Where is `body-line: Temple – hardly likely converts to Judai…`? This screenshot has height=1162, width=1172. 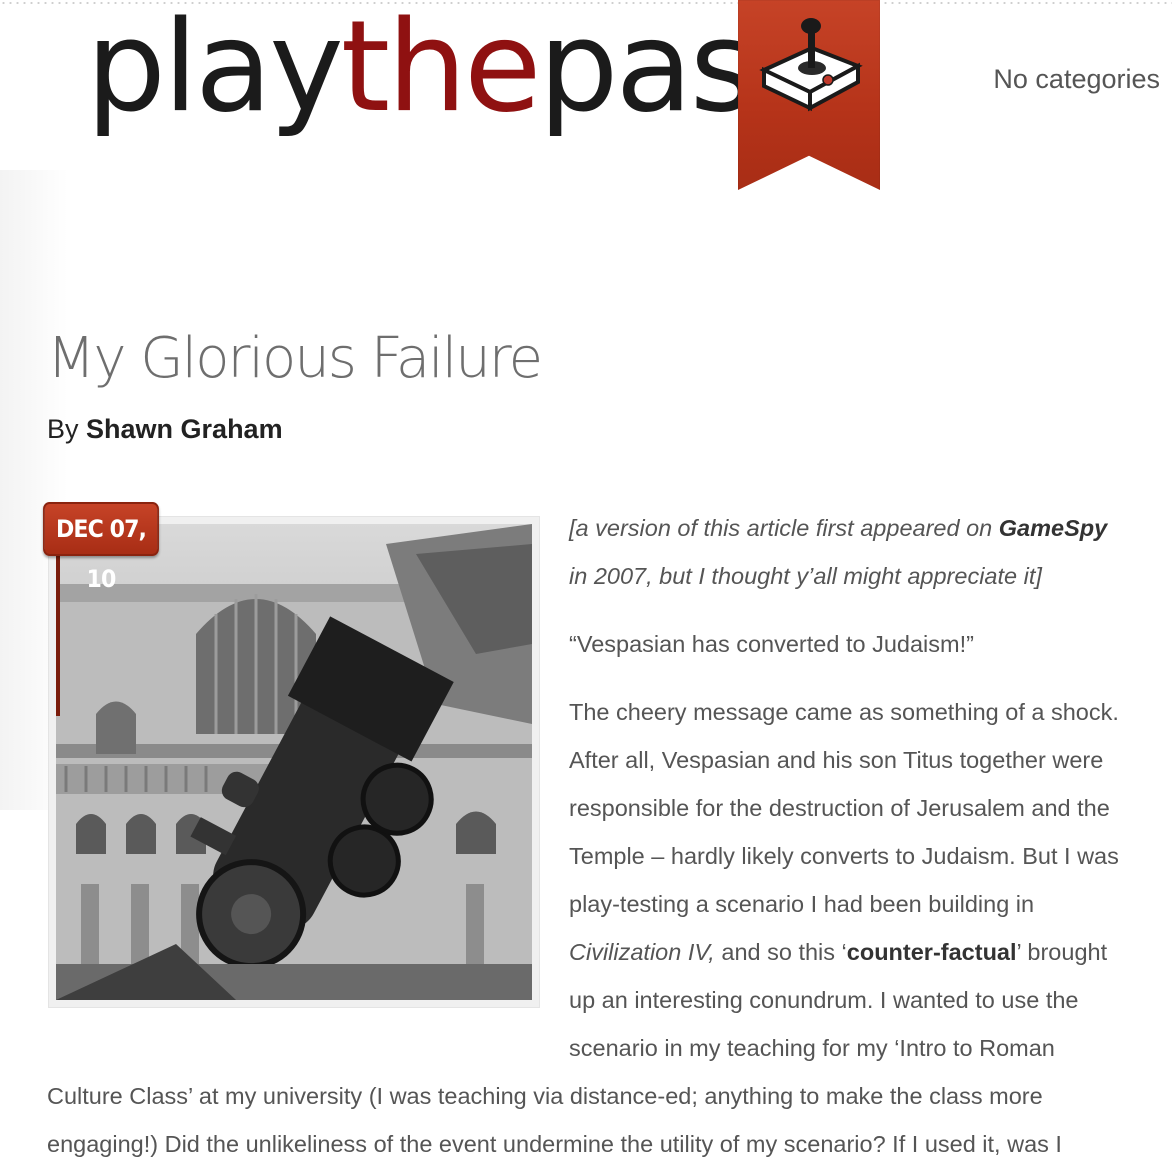
body-line: Temple – hardly likely converts to Judai… is located at coordinates (844, 856).